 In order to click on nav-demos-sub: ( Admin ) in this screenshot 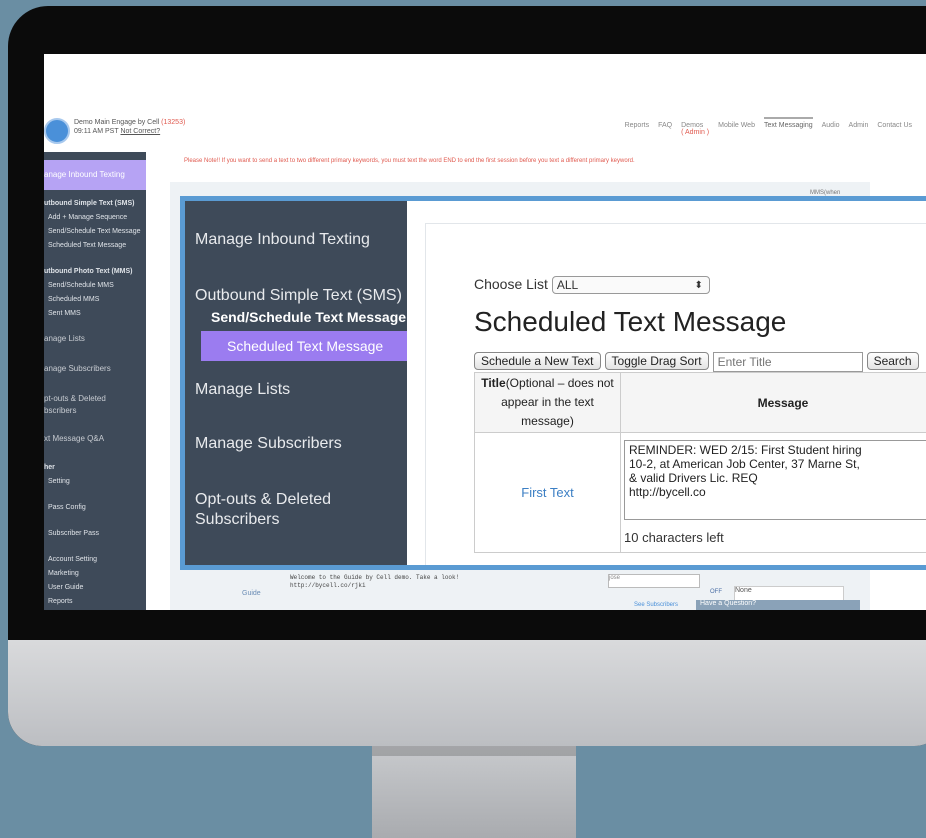, I will do `click(695, 132)`.